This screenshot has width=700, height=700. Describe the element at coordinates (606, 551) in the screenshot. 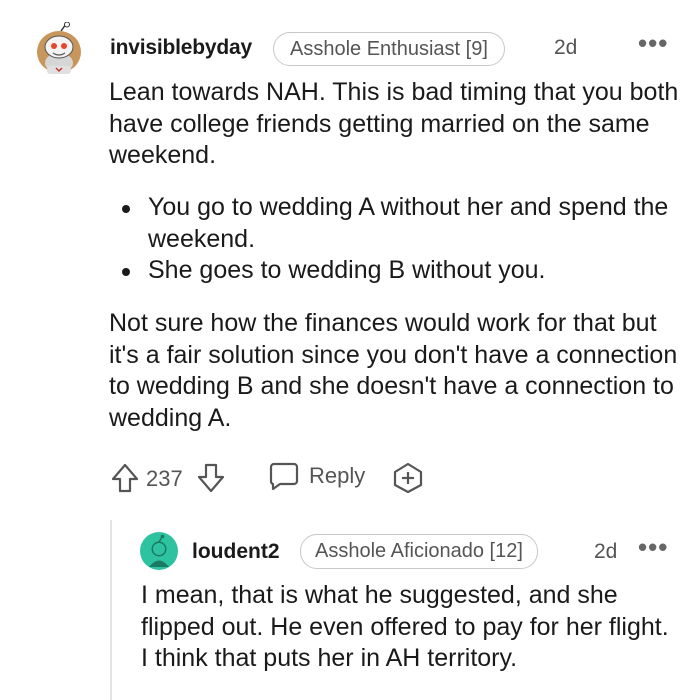

I see `reply-timestamp: 2d` at that location.